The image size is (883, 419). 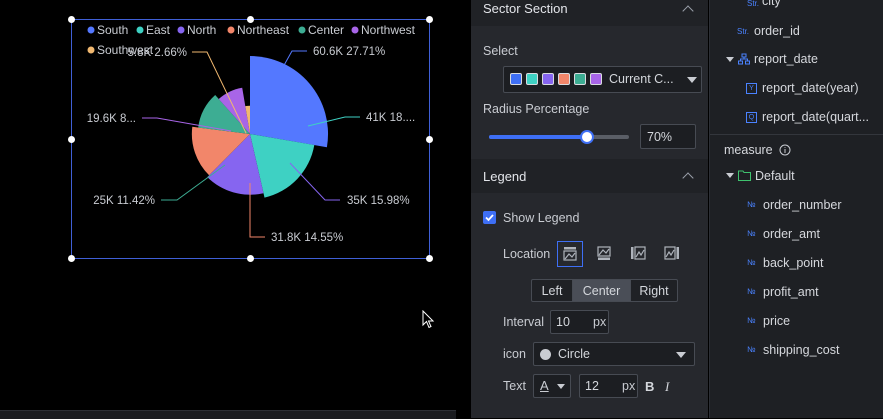 What do you see at coordinates (307, 238) in the screenshot?
I see `data-label-northeast: 31.8K 14.55%` at bounding box center [307, 238].